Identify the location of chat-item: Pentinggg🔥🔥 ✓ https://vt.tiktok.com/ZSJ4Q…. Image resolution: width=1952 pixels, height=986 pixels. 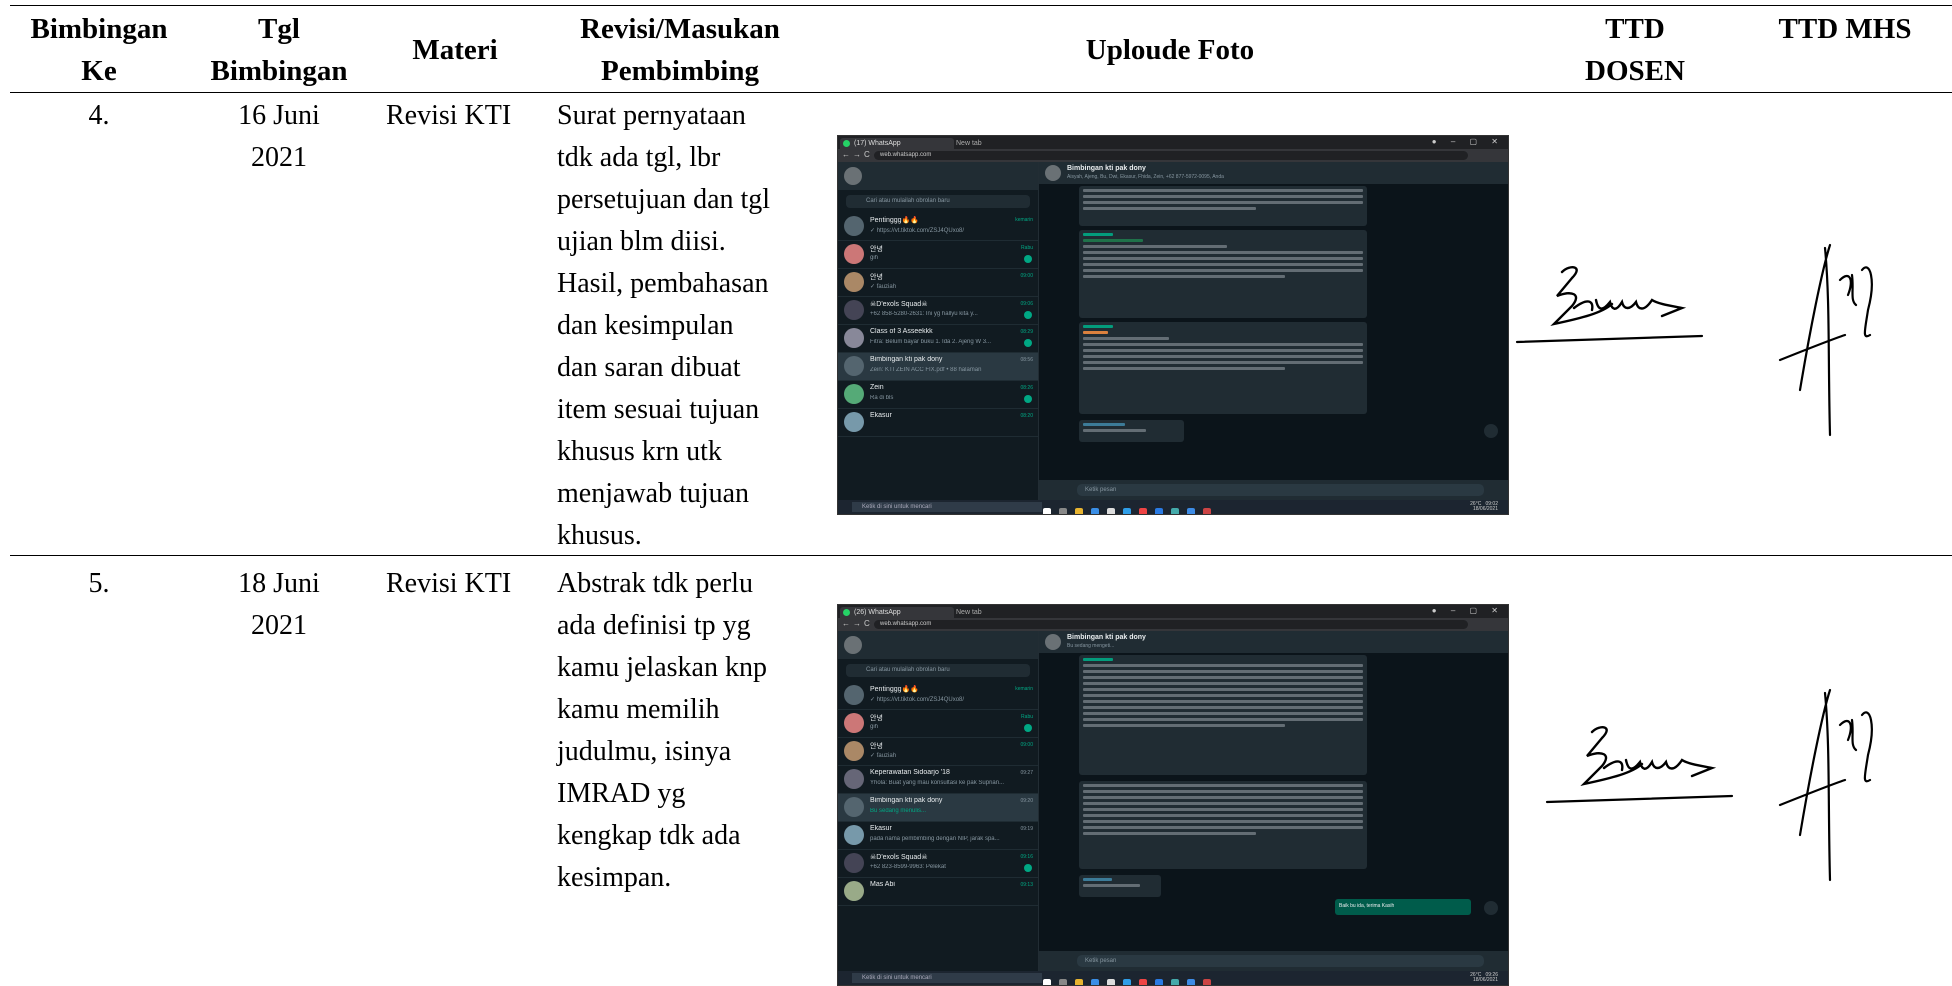
(938, 696).